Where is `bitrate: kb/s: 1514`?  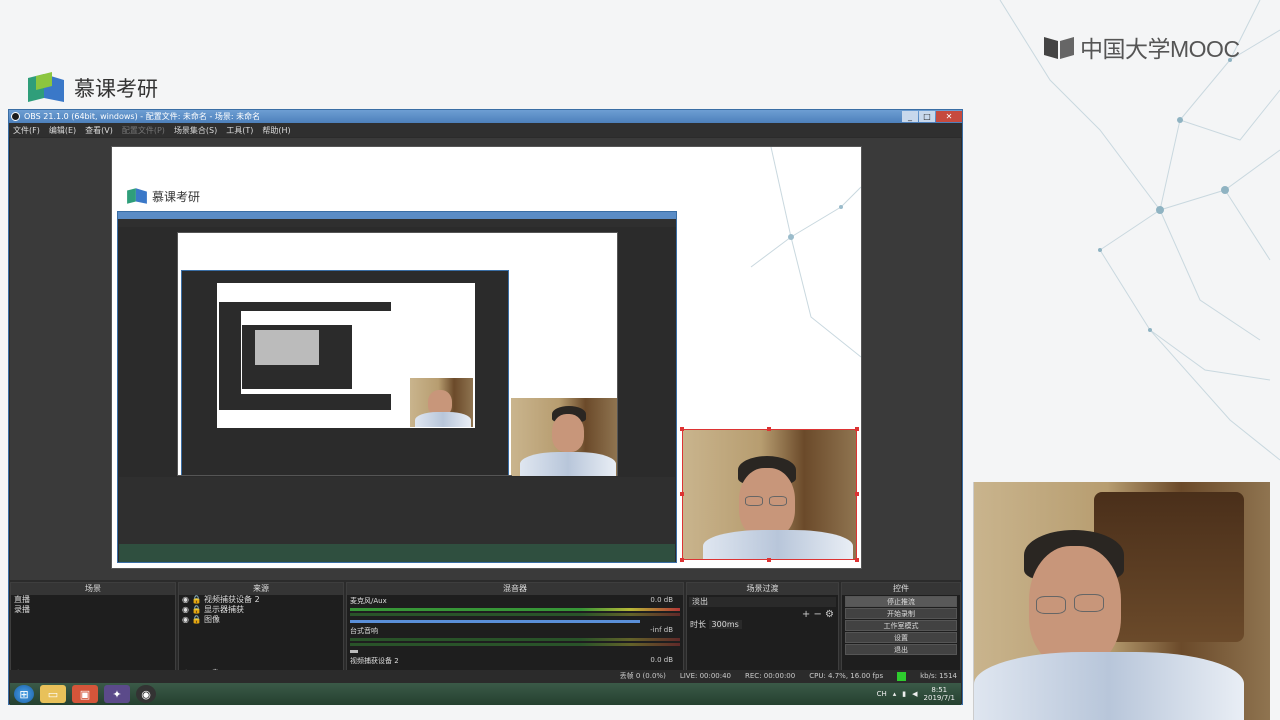 bitrate: kb/s: 1514 is located at coordinates (938, 676).